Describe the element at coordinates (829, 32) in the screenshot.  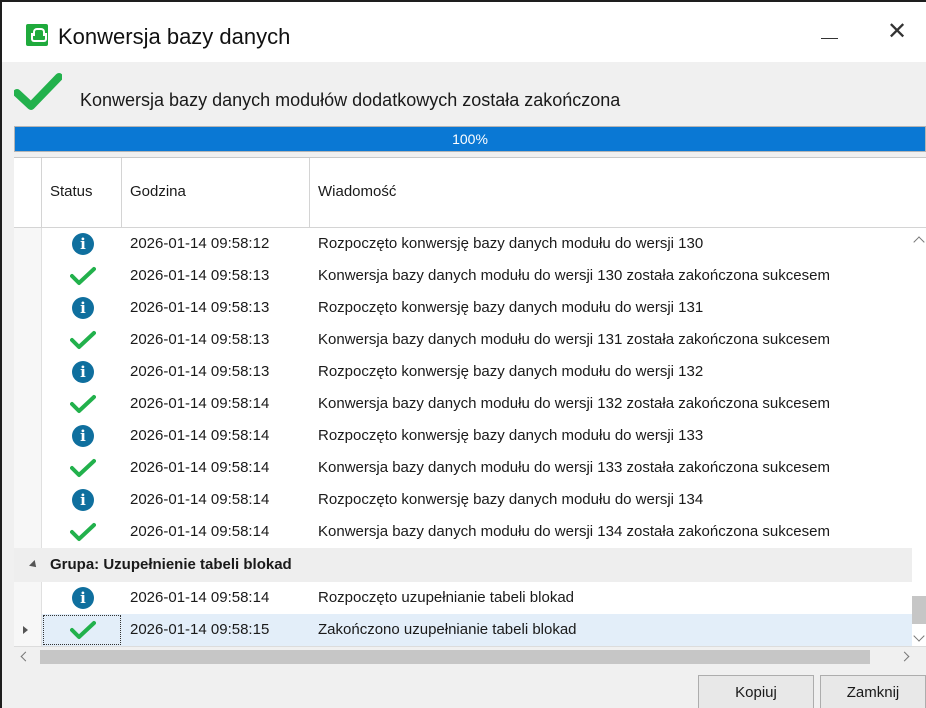
I see `minimize-button` at that location.